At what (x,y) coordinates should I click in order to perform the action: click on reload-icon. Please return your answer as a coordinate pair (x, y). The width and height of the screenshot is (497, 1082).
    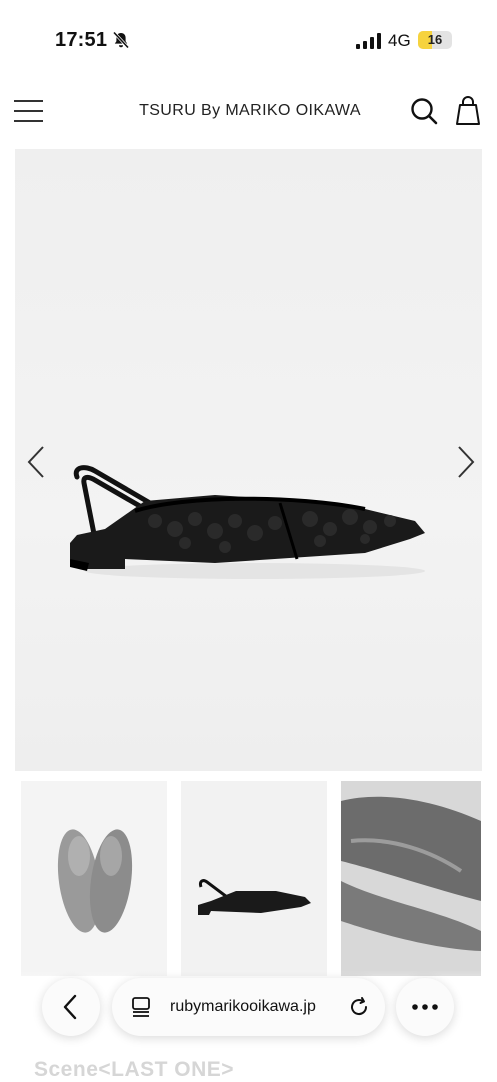
    Looking at the image, I should click on (359, 1007).